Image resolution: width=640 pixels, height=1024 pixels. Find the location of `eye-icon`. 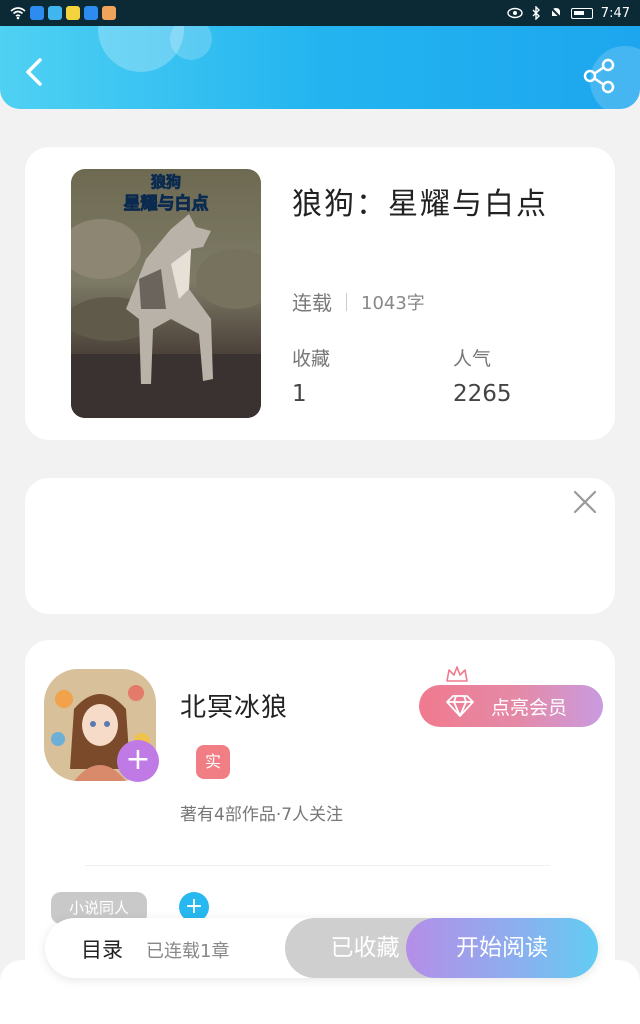

eye-icon is located at coordinates (515, 13).